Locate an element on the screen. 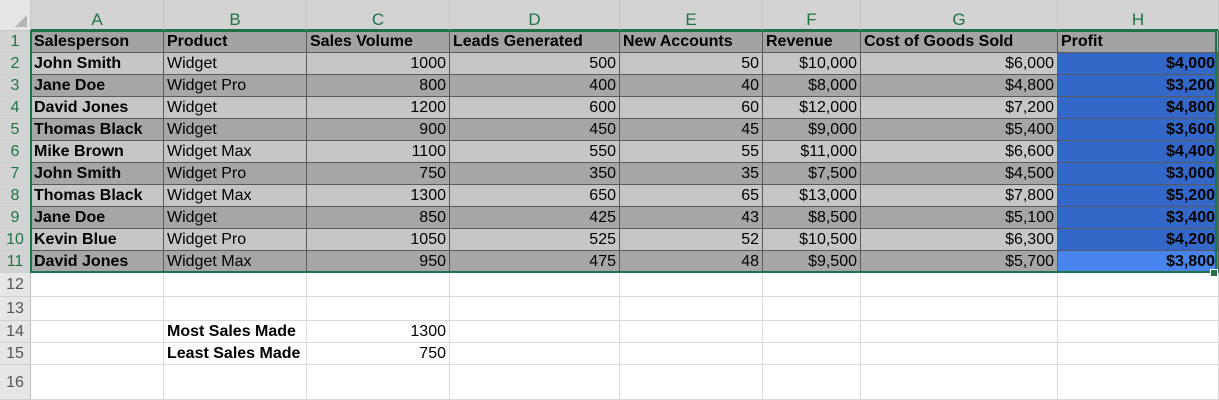 This screenshot has height=400, width=1219. cell-a9: Jane Doe is located at coordinates (97, 218).